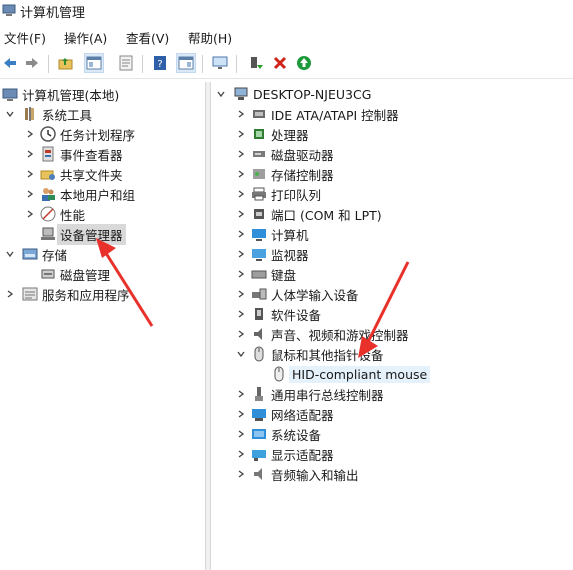 This screenshot has height=570, width=573. Describe the element at coordinates (284, 414) in the screenshot. I see `device-category-15: 网络适配器` at that location.